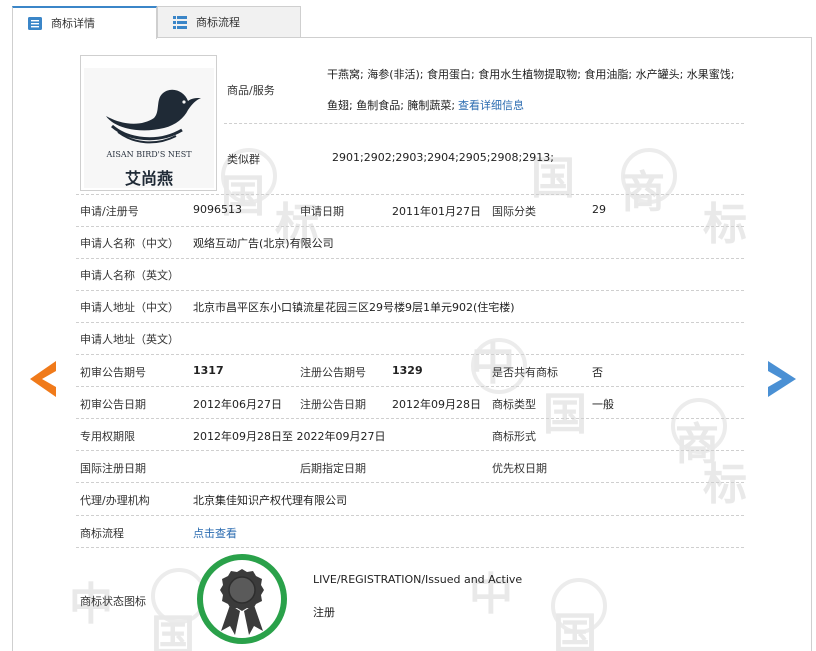 The width and height of the screenshot is (816, 651). Describe the element at coordinates (418, 579) in the screenshot. I see `status-en: LIVE/REGISTRATION/Issued and Active` at that location.